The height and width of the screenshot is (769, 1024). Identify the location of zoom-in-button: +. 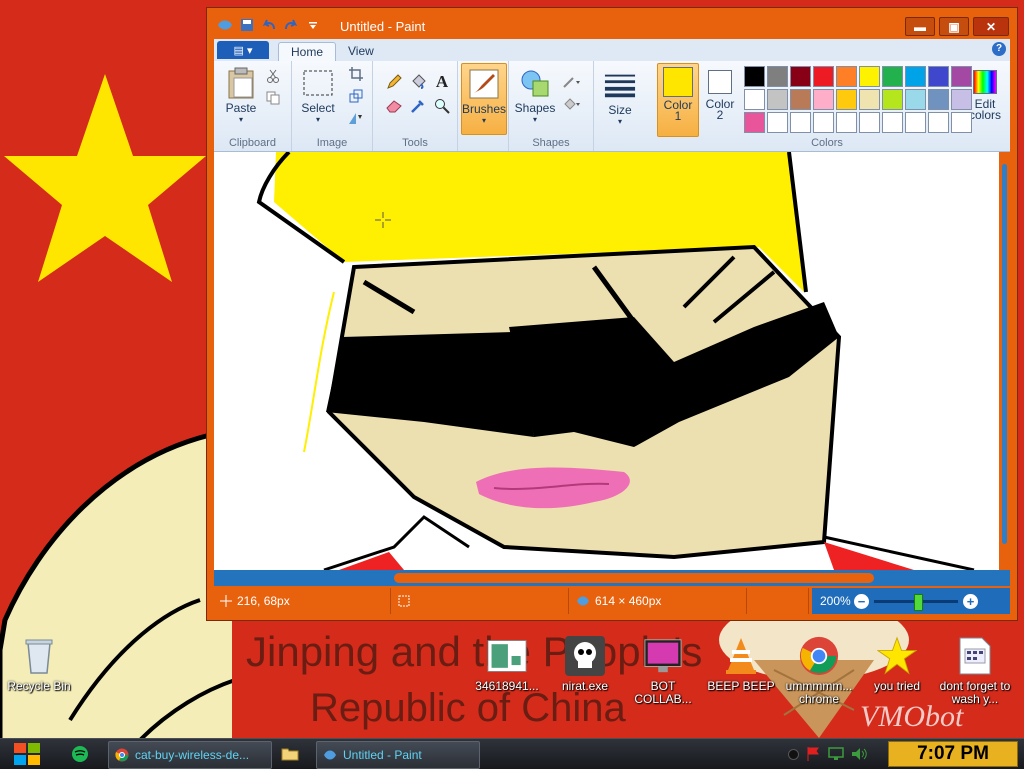
(970, 601).